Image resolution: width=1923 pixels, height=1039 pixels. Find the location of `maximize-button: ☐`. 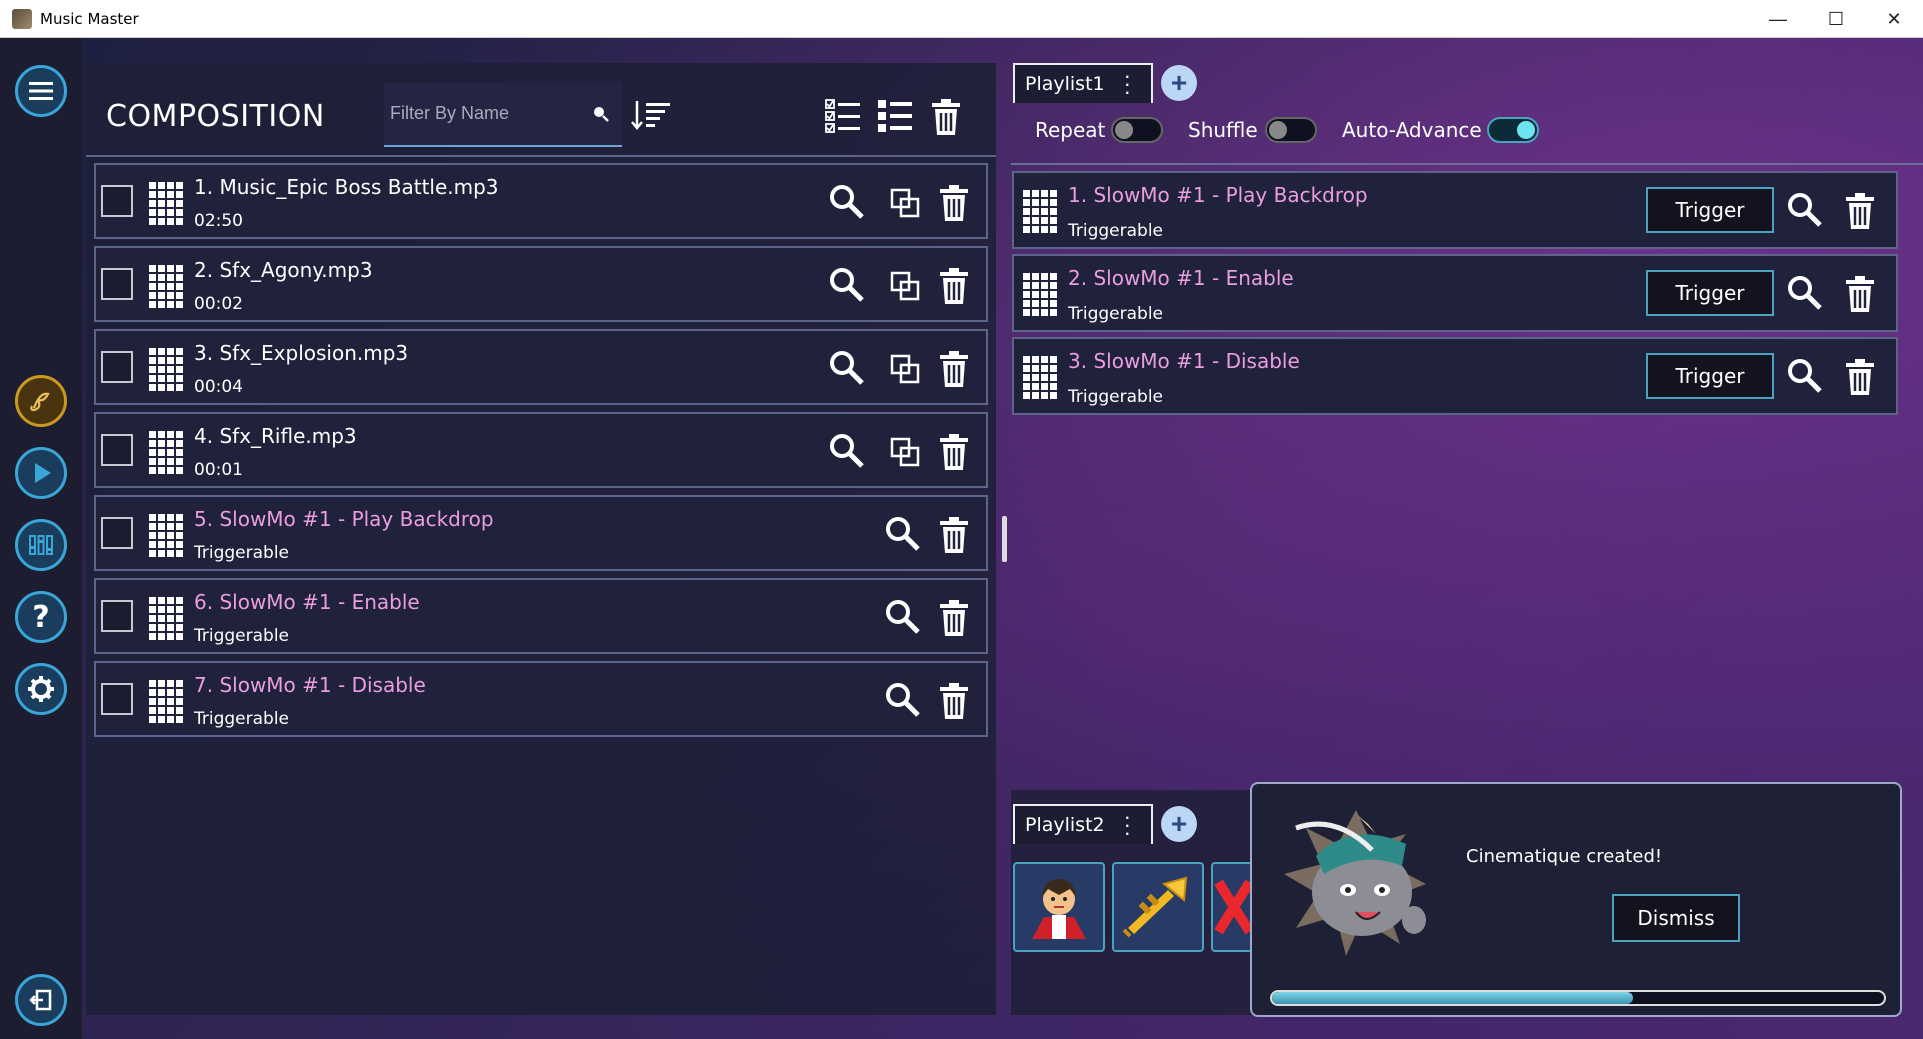

maximize-button: ☐ is located at coordinates (1836, 19).